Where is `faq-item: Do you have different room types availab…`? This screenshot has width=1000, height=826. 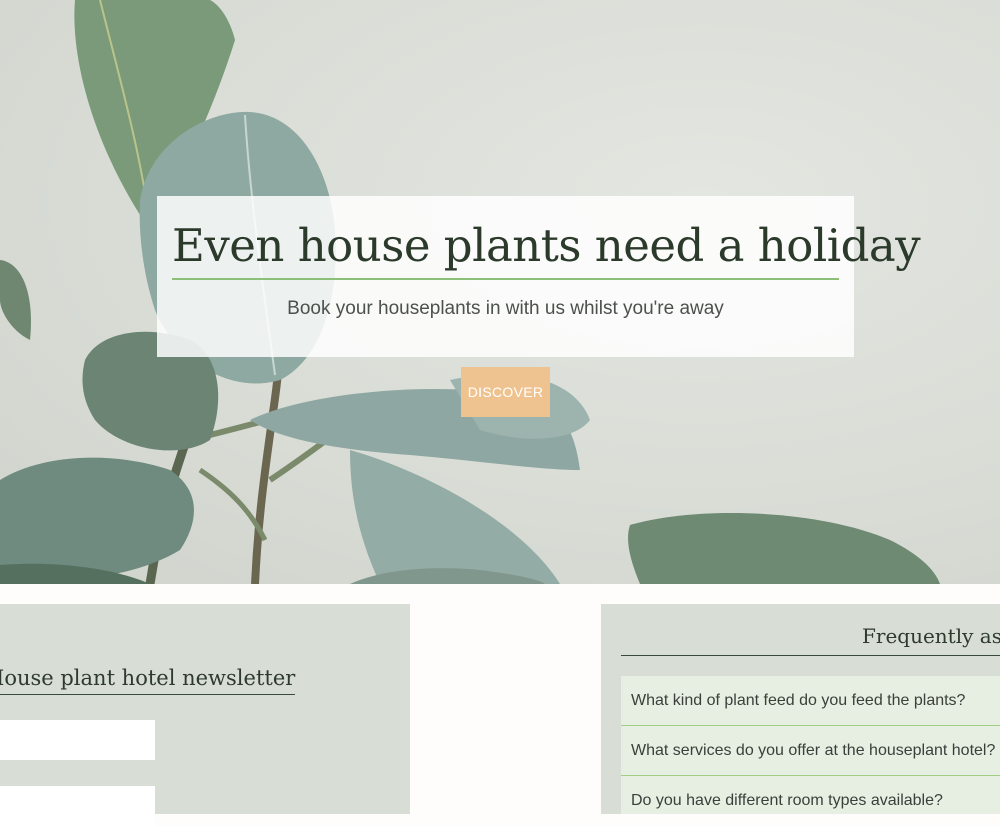
faq-item: Do you have different room types availab… is located at coordinates (810, 795).